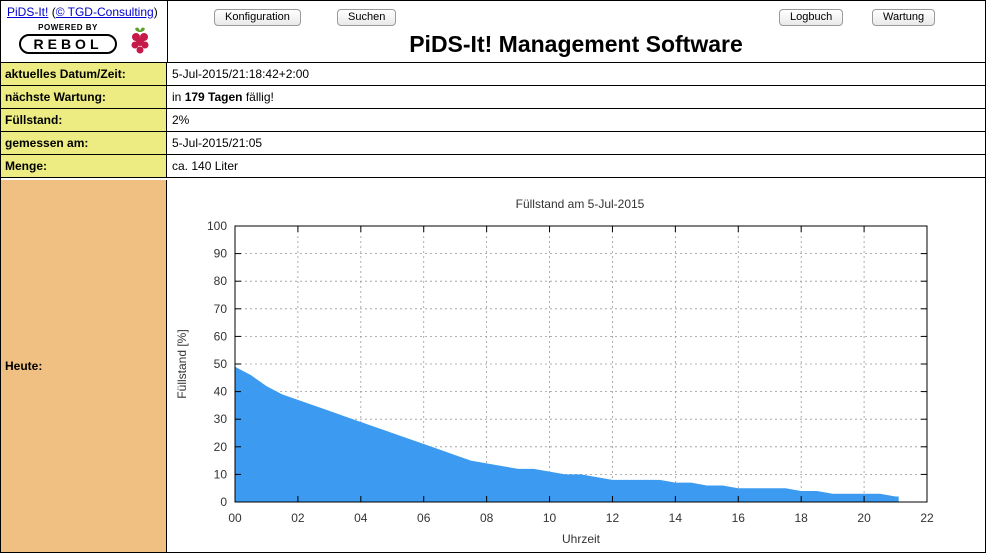 The width and height of the screenshot is (986, 553). What do you see at coordinates (811, 17) in the screenshot?
I see `logbuch-button: Logbuch` at bounding box center [811, 17].